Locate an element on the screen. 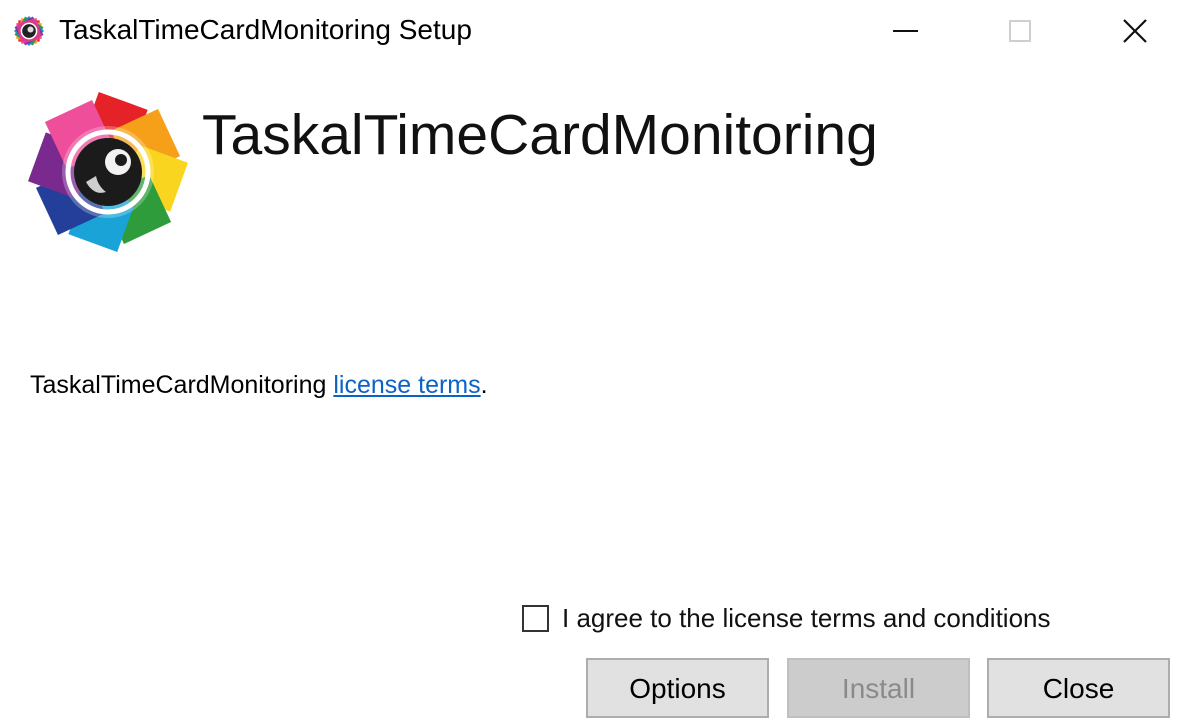 The image size is (1193, 718). agree-checkbox is located at coordinates (535, 618).